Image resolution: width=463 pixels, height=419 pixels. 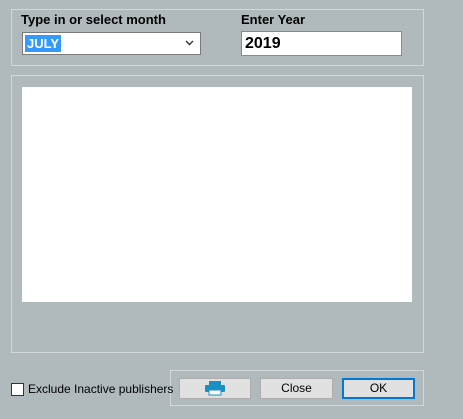 I want to click on month-selected-value: JULY, so click(x=43, y=43).